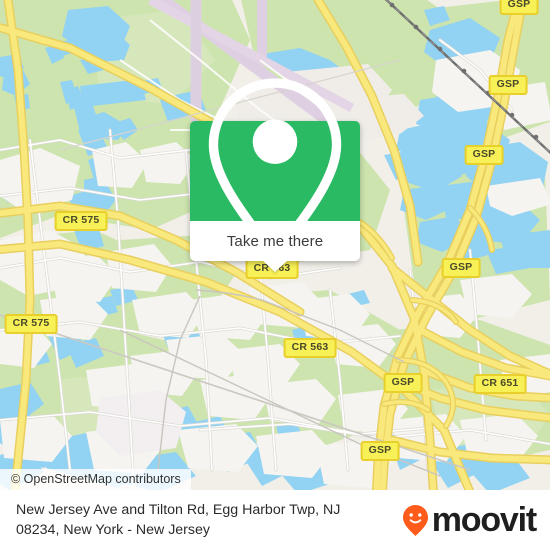 This screenshot has height=550, width=550. Describe the element at coordinates (500, 384) in the screenshot. I see `road-shield: CR 651` at that location.